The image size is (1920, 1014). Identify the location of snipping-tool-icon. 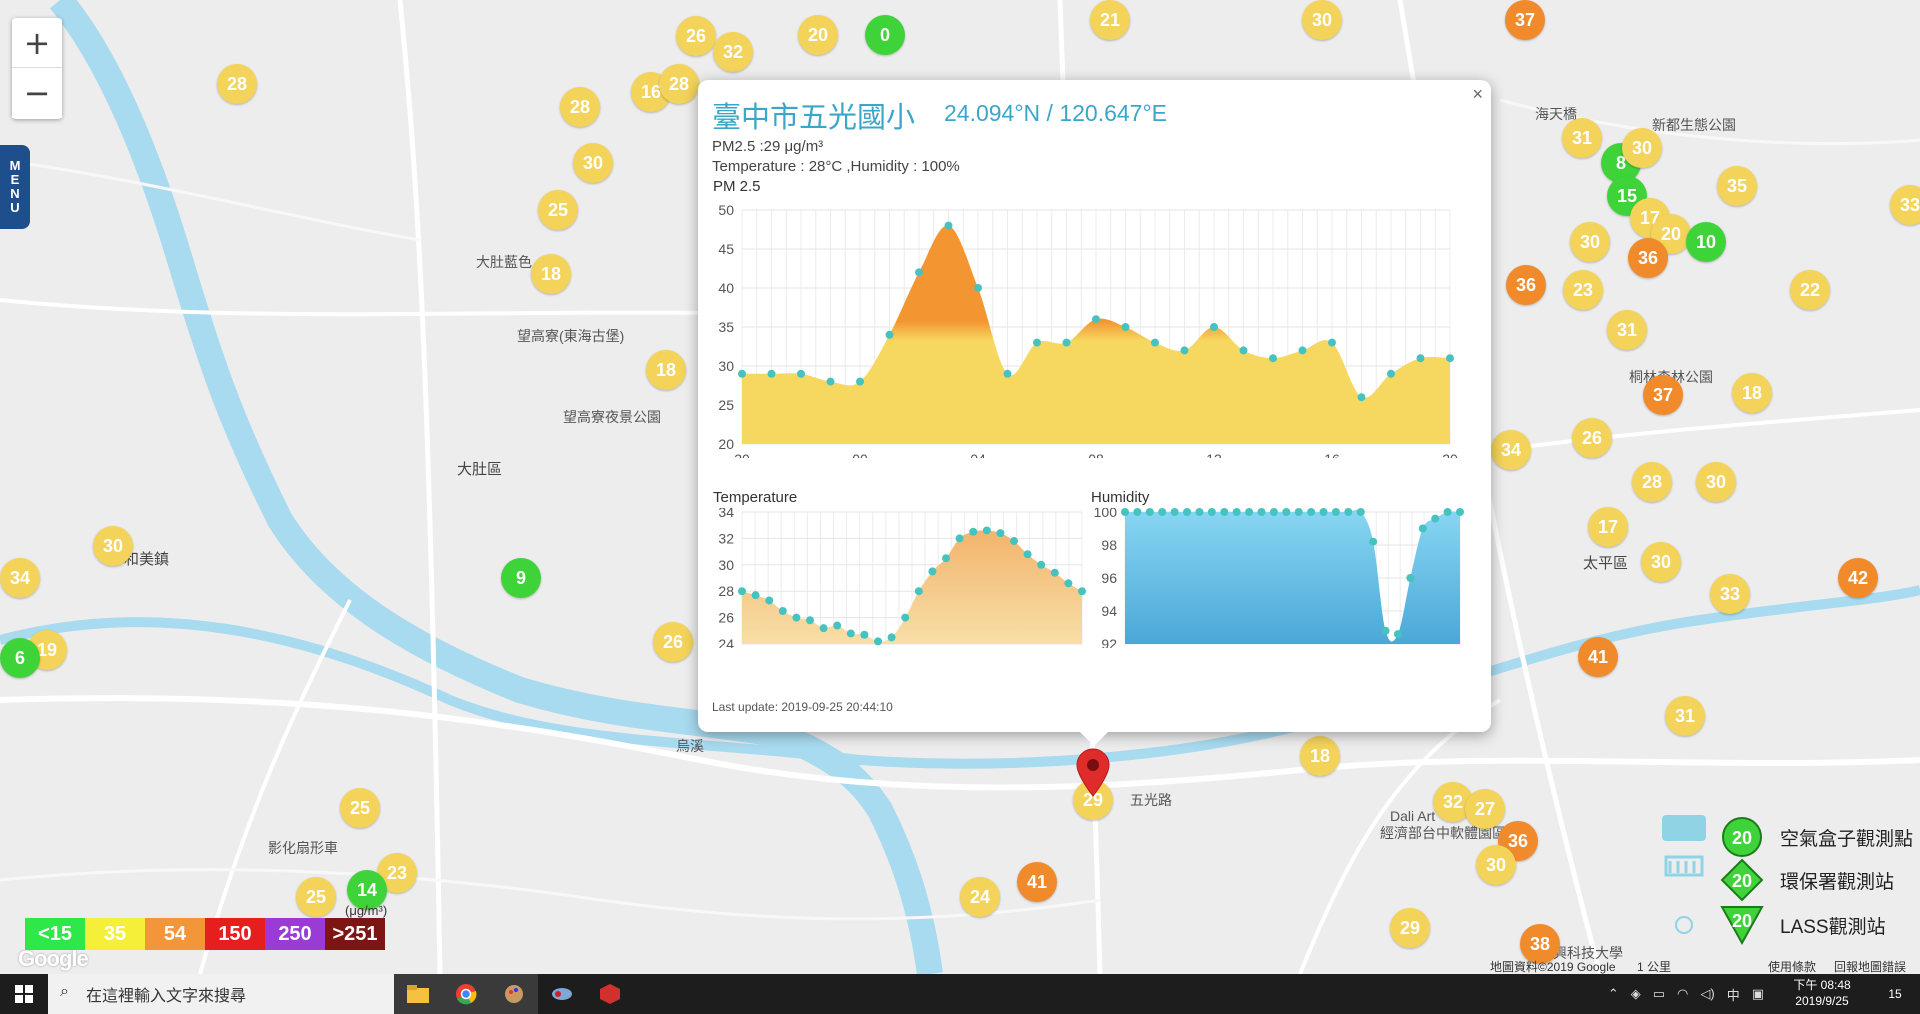
(562, 994).